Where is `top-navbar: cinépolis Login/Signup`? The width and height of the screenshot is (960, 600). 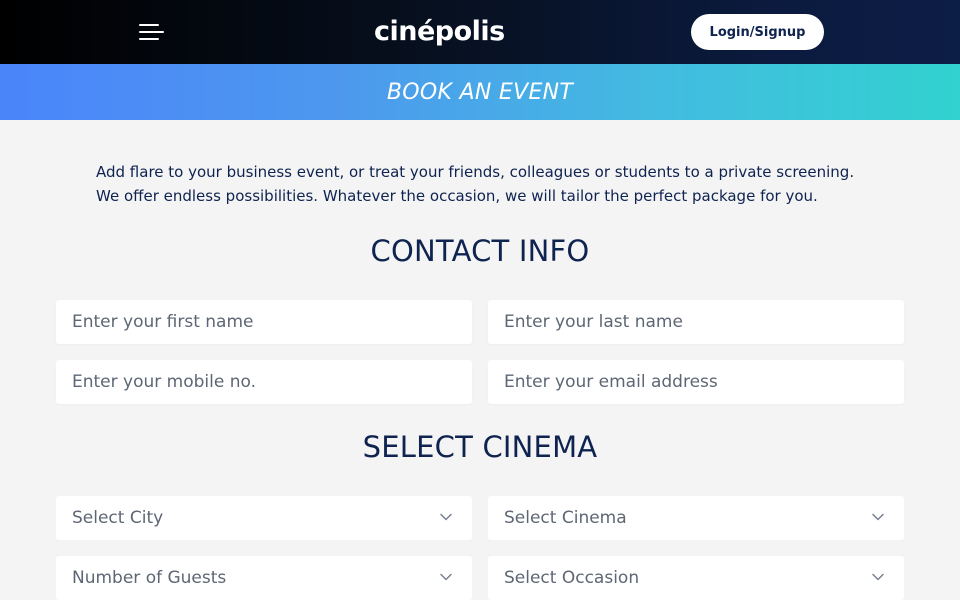 top-navbar: cinépolis Login/Signup is located at coordinates (480, 32).